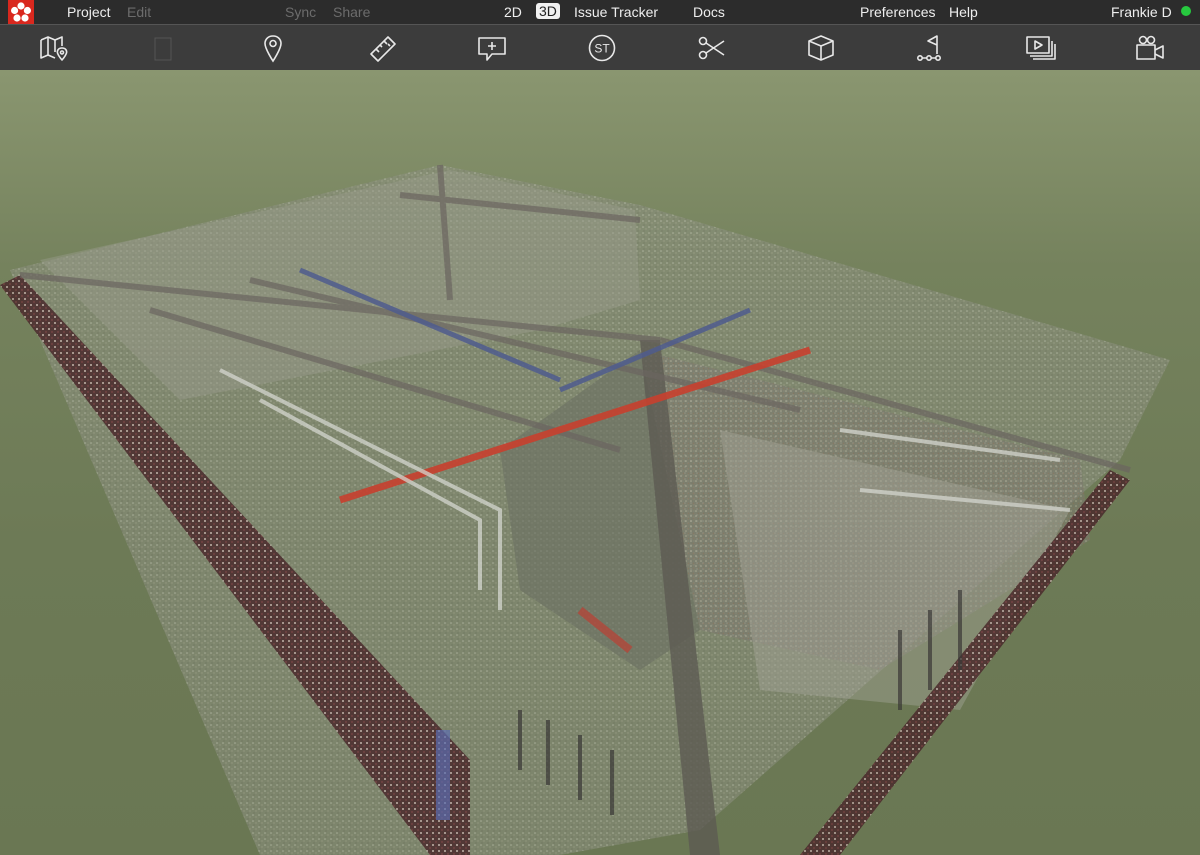 The height and width of the screenshot is (855, 1200). Describe the element at coordinates (1186, 11) in the screenshot. I see `online-status-indicator` at that location.